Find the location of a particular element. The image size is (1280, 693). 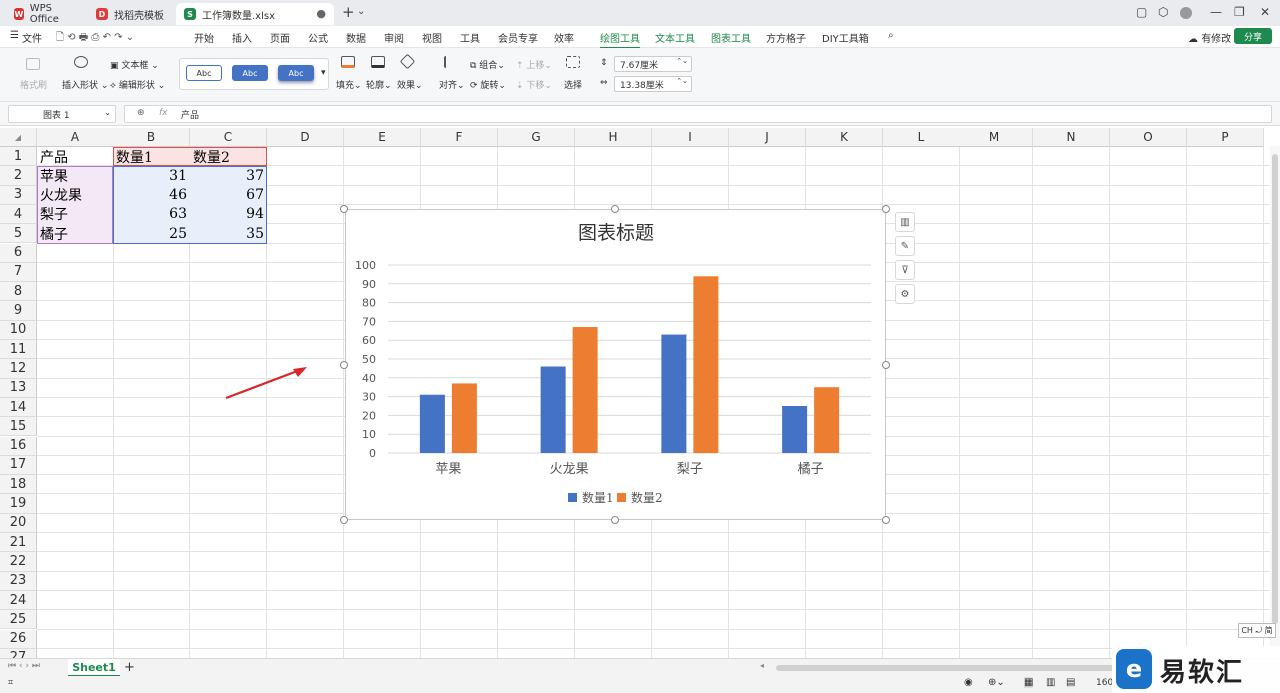

page-layout-view-icon: ▥ is located at coordinates (1050, 682).